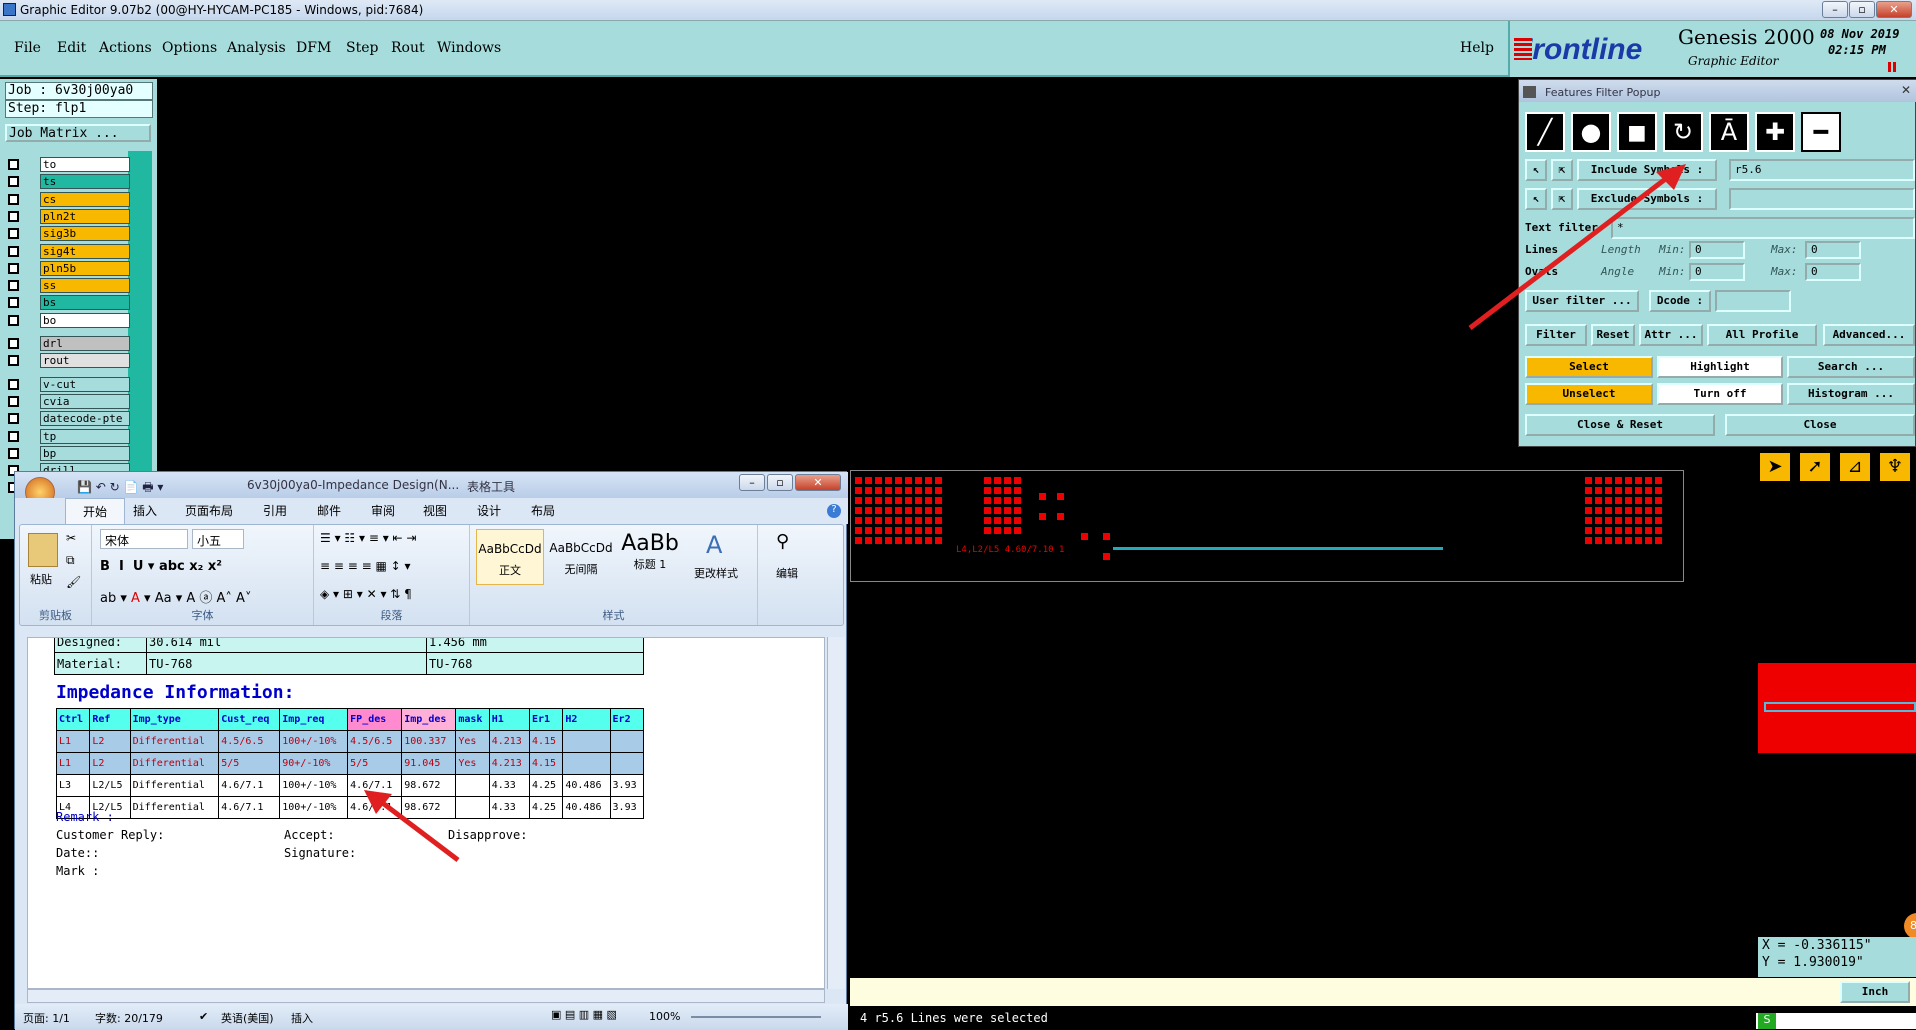 Image resolution: width=1916 pixels, height=1030 pixels. Describe the element at coordinates (429, 763) in the screenshot. I see `table-cell: 91.045` at that location.